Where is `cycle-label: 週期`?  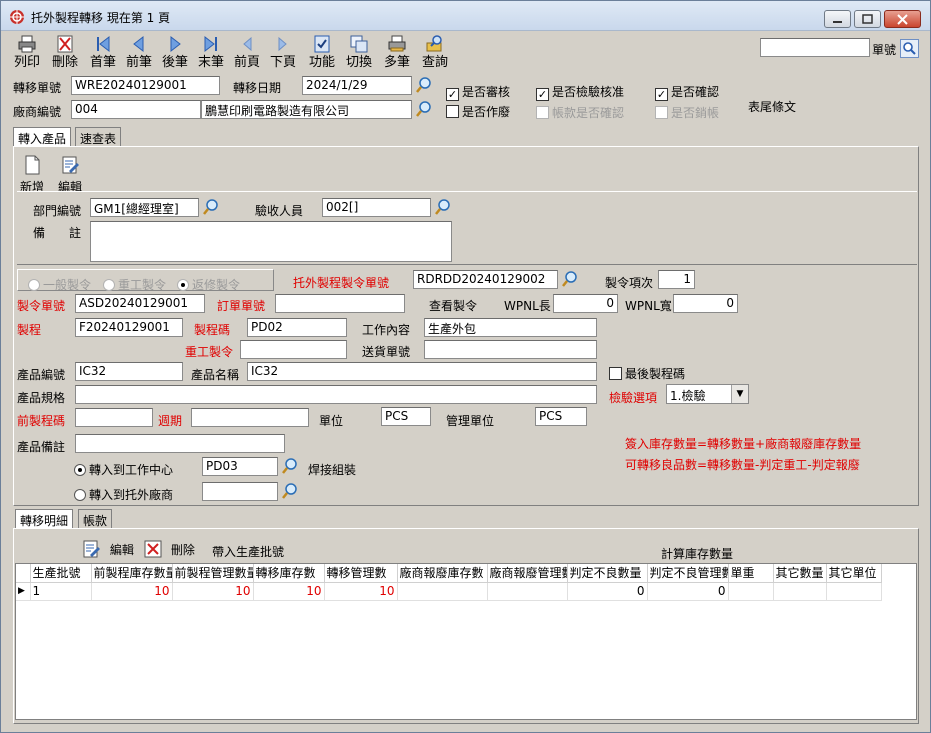 cycle-label: 週期 is located at coordinates (170, 421).